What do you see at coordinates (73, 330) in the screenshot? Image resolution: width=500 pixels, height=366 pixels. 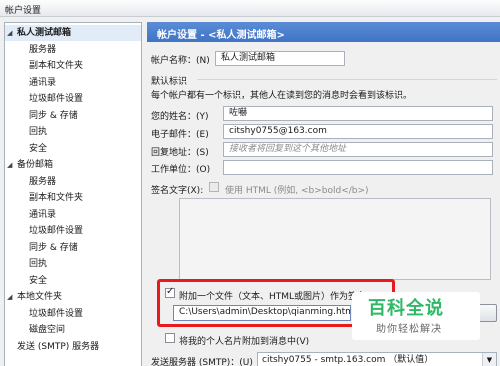 I see `tree-item: 磁盘空间` at bounding box center [73, 330].